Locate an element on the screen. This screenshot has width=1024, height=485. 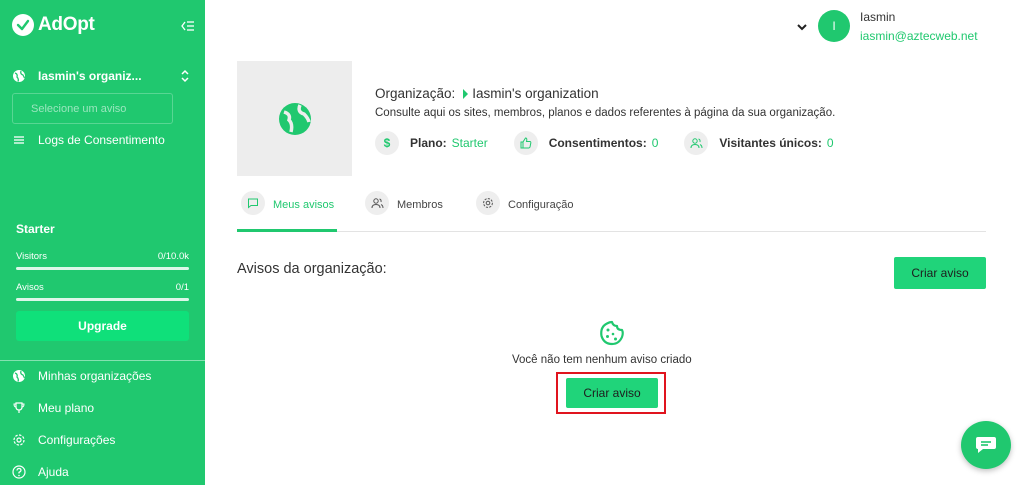
collapse-menu-icon is located at coordinates (188, 26).